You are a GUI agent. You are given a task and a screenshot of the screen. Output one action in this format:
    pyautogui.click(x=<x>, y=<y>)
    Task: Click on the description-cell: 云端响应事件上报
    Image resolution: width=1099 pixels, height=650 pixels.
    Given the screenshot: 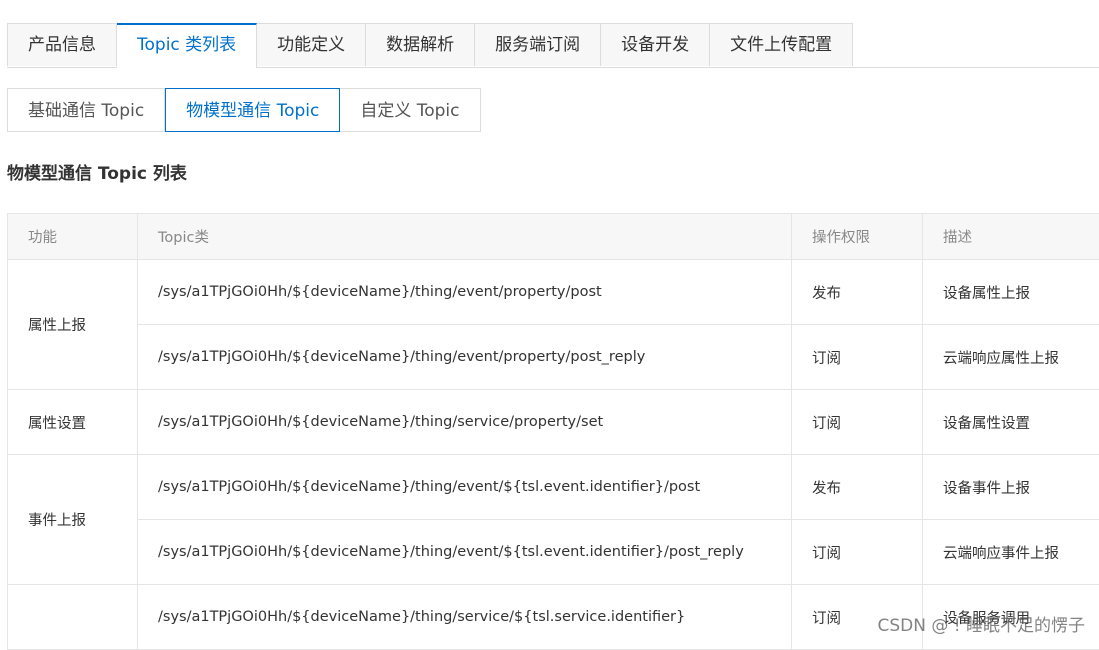 What is the action you would take?
    pyautogui.click(x=1011, y=552)
    